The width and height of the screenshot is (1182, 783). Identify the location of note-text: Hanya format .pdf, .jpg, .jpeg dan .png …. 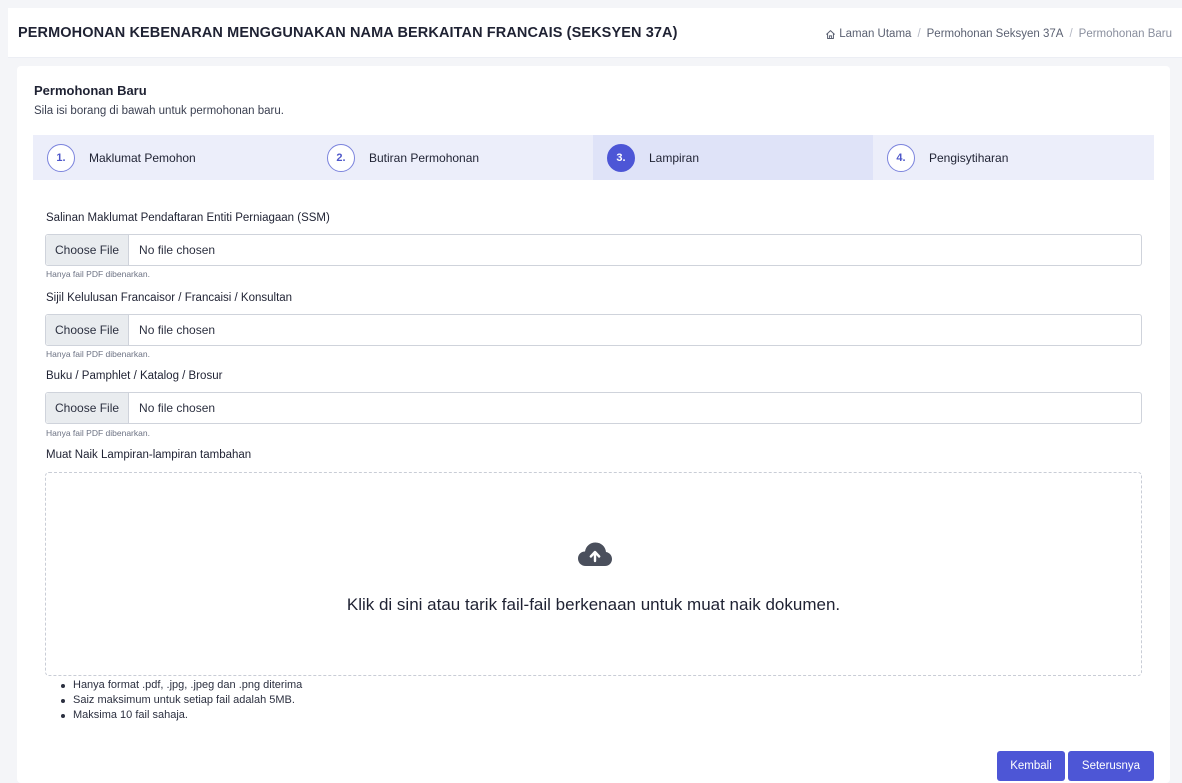
(188, 685).